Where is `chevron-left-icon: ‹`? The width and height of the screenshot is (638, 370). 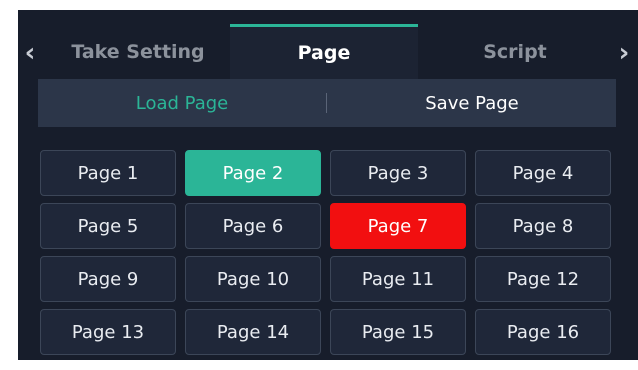 chevron-left-icon: ‹ is located at coordinates (30, 53).